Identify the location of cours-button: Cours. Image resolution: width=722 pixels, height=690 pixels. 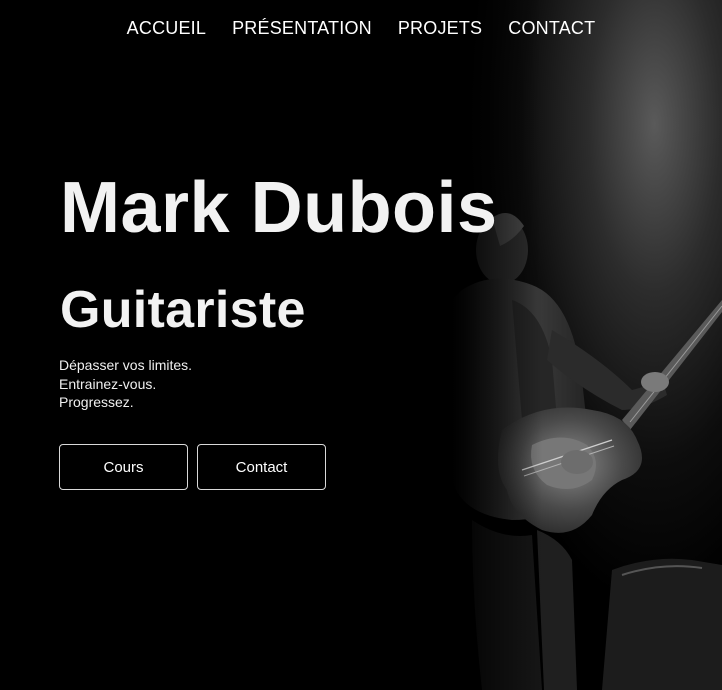
(123, 467).